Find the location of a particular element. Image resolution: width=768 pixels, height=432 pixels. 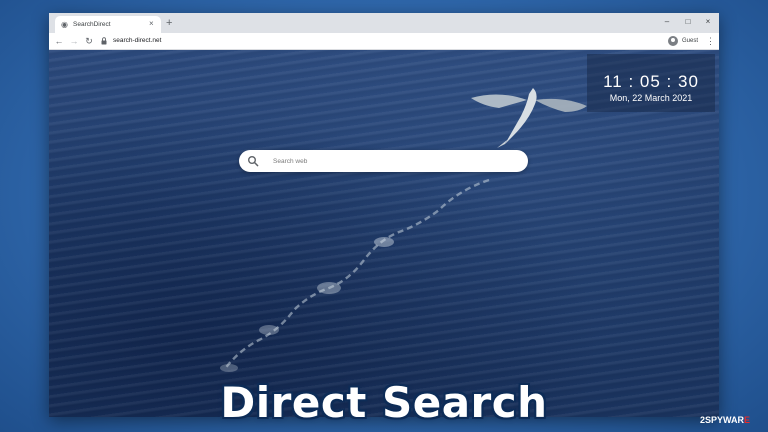

tab-searchdirect: ◉ SearchDirect × is located at coordinates (108, 24).